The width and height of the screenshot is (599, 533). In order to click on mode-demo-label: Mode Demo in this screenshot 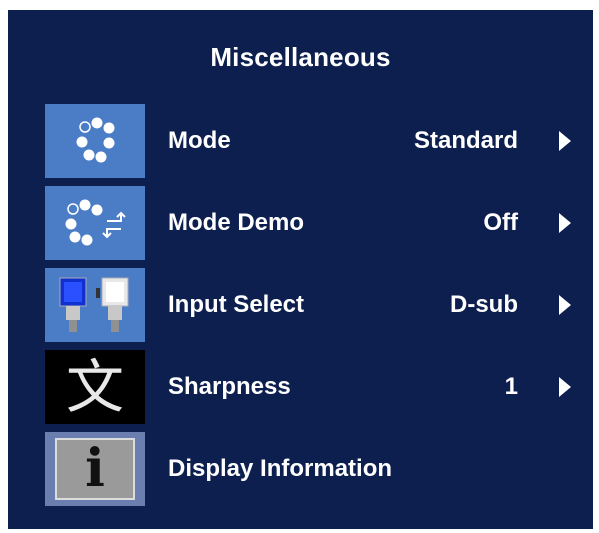, I will do `click(236, 222)`.